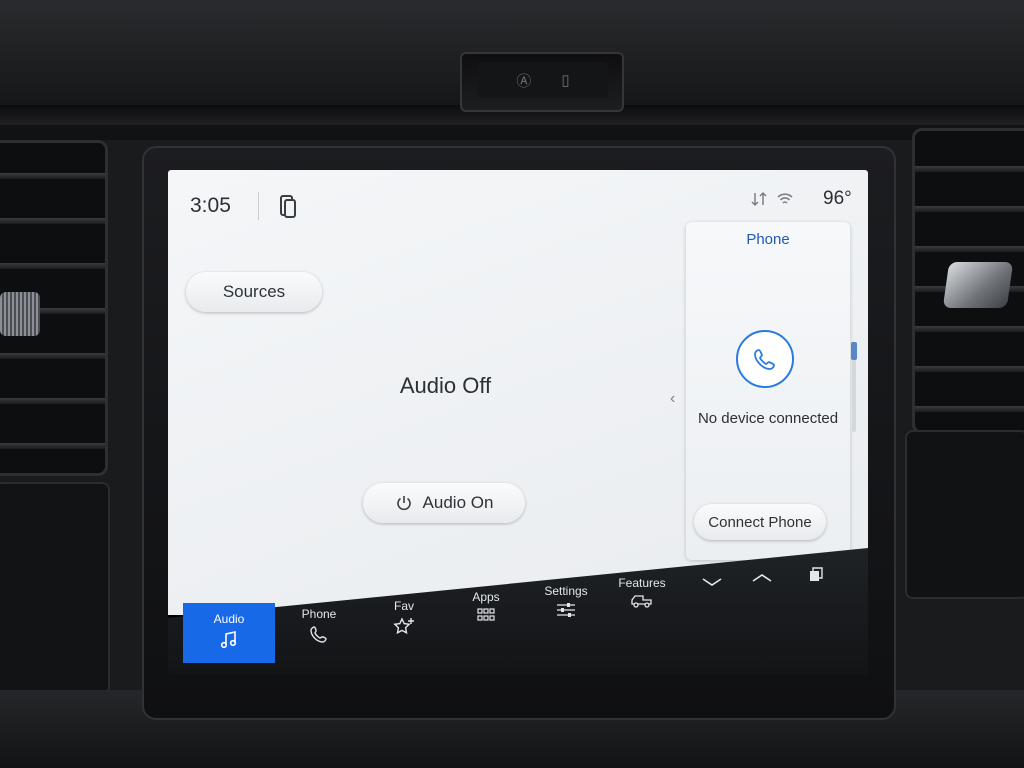  What do you see at coordinates (228, 640) in the screenshot?
I see `music-note-icon` at bounding box center [228, 640].